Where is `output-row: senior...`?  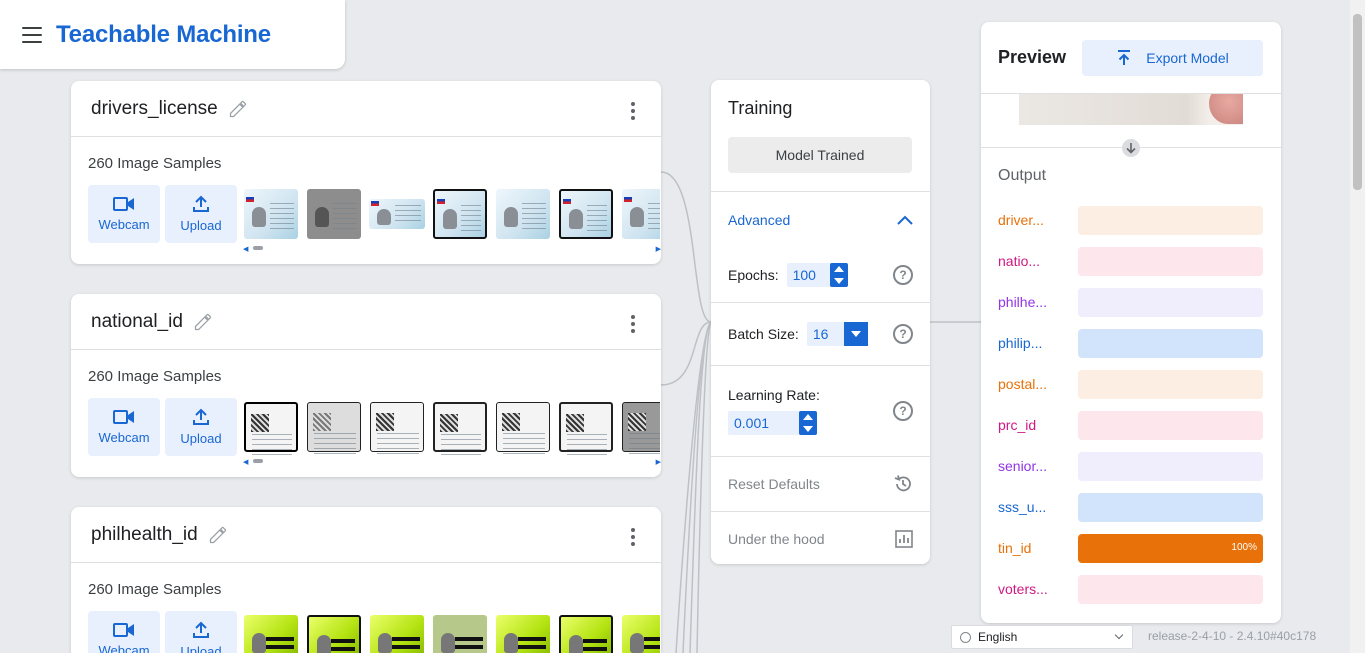 output-row: senior... is located at coordinates (1130, 472).